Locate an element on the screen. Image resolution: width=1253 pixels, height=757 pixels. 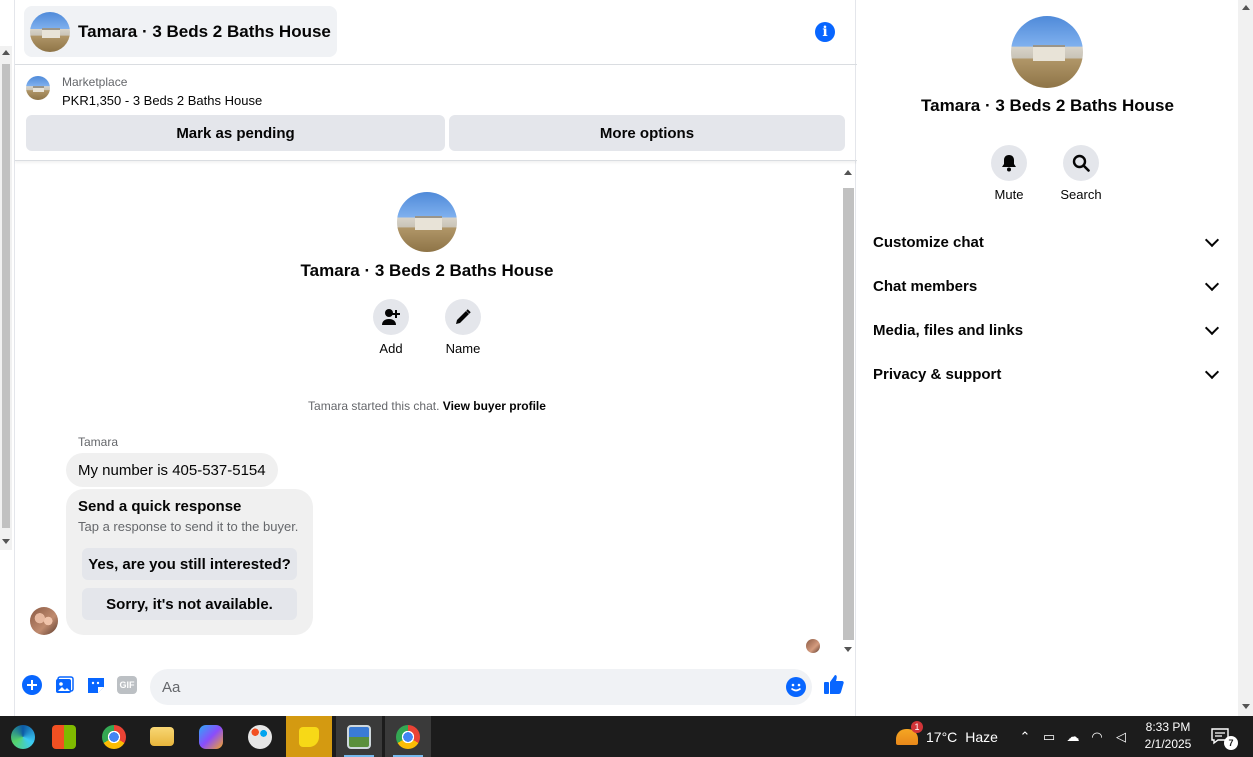
chrome-profile-icon is located at coordinates (408, 736).